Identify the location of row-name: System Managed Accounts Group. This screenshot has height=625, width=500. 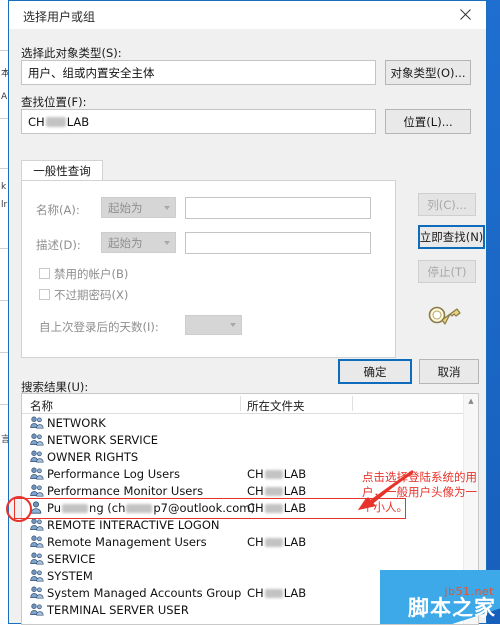
(144, 593).